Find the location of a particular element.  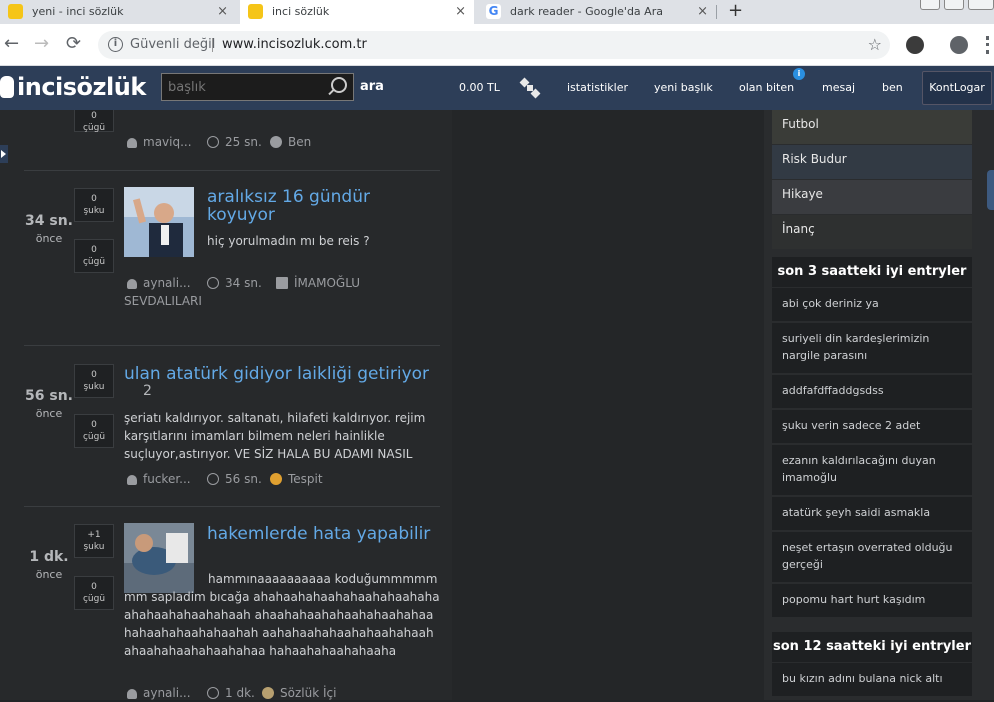

back-button: ← is located at coordinates (11, 43).